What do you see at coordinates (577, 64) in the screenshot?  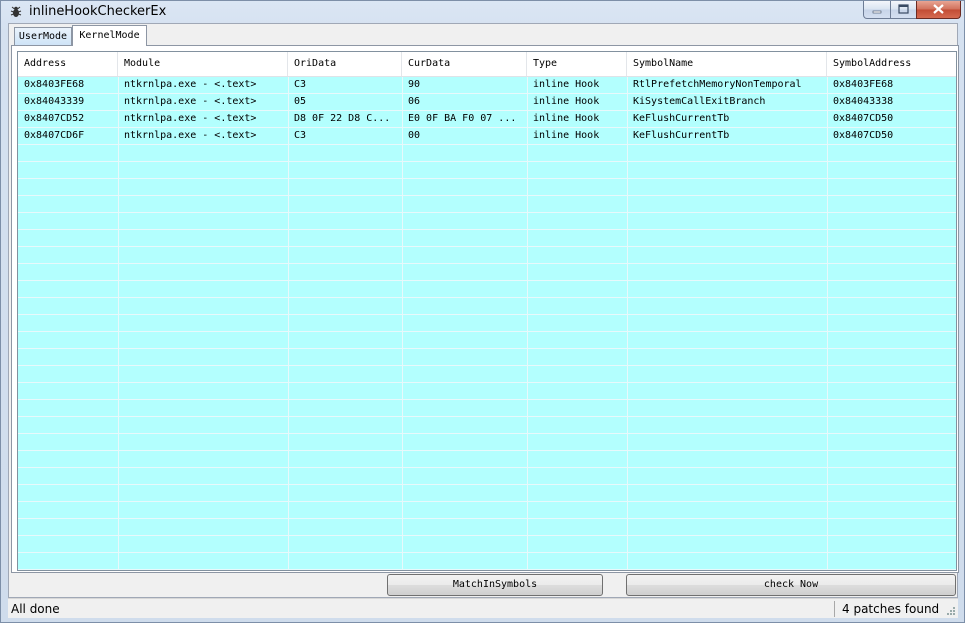 I see `column-header-type: Type` at bounding box center [577, 64].